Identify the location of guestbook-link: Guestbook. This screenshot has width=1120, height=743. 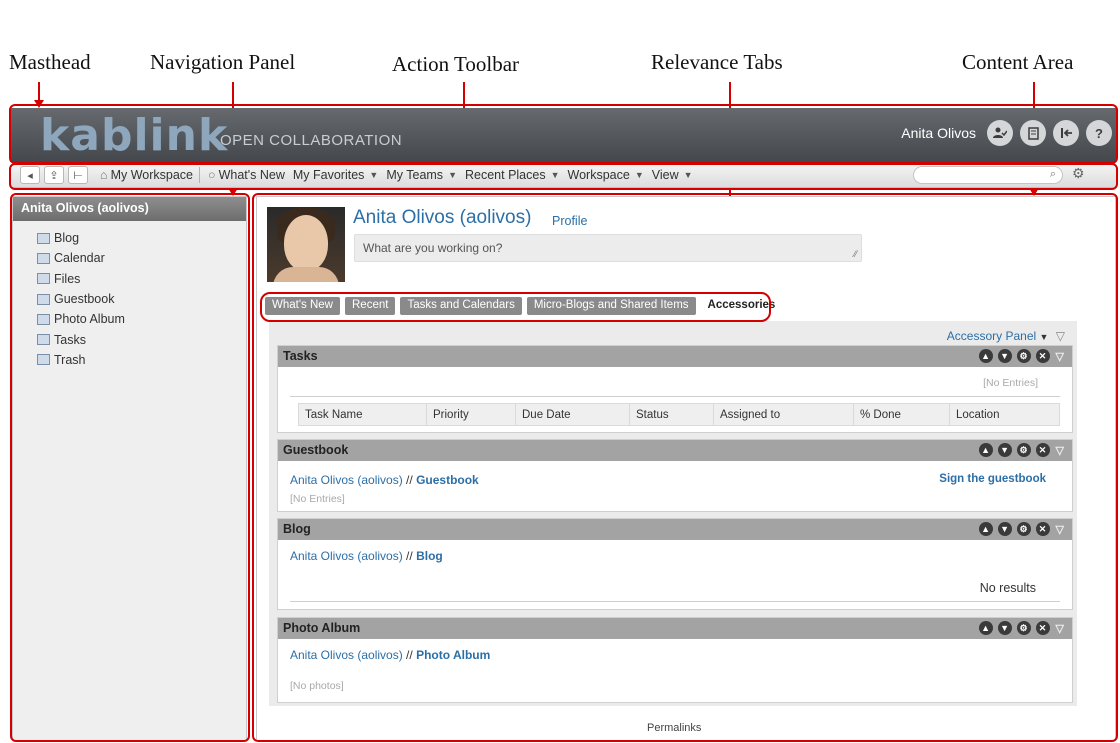
(447, 480).